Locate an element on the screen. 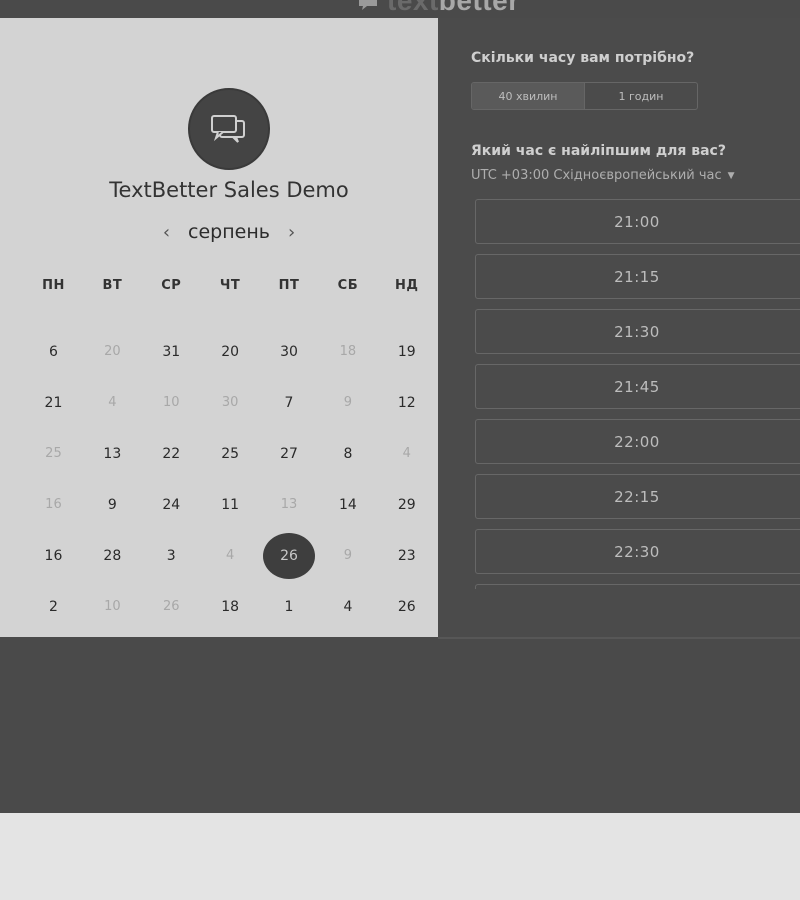  calendar-day: 24 is located at coordinates (171, 504).